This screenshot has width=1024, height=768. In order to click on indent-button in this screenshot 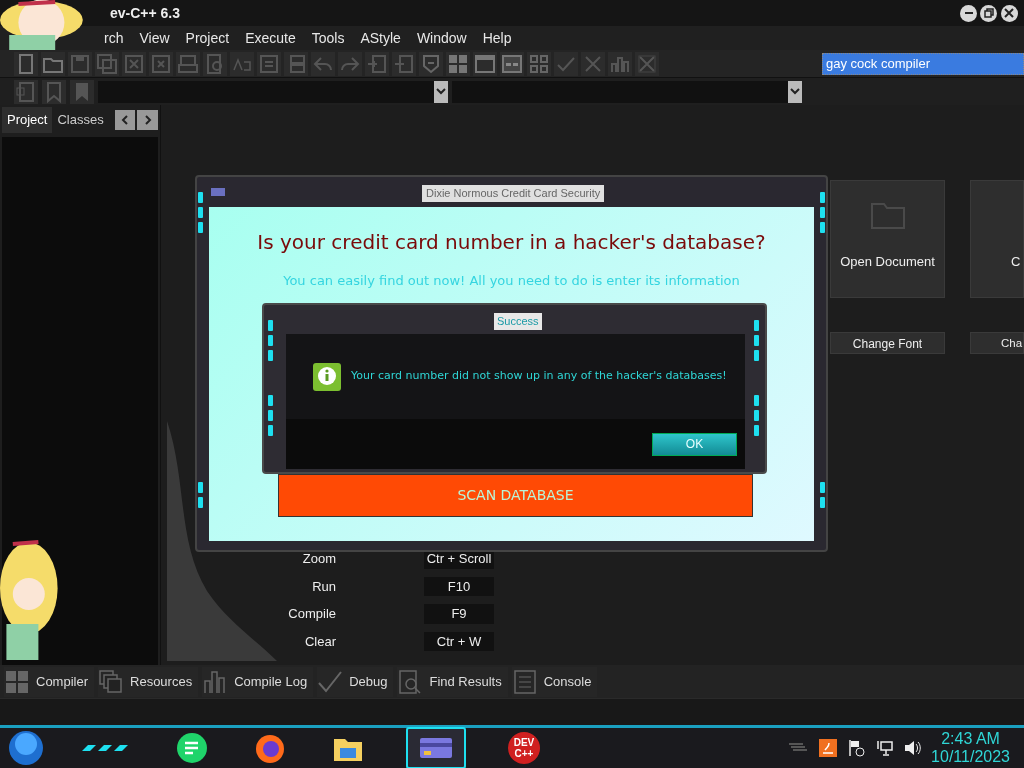, I will do `click(269, 63)`.